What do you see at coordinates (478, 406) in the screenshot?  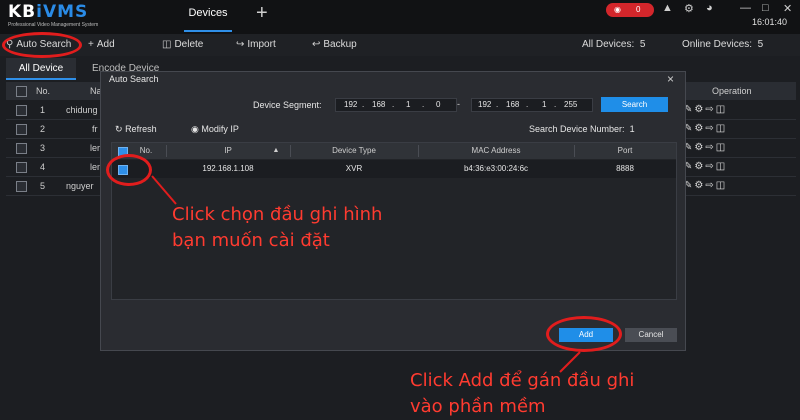 I see `annotation-text-line4: vào phần mềm` at bounding box center [478, 406].